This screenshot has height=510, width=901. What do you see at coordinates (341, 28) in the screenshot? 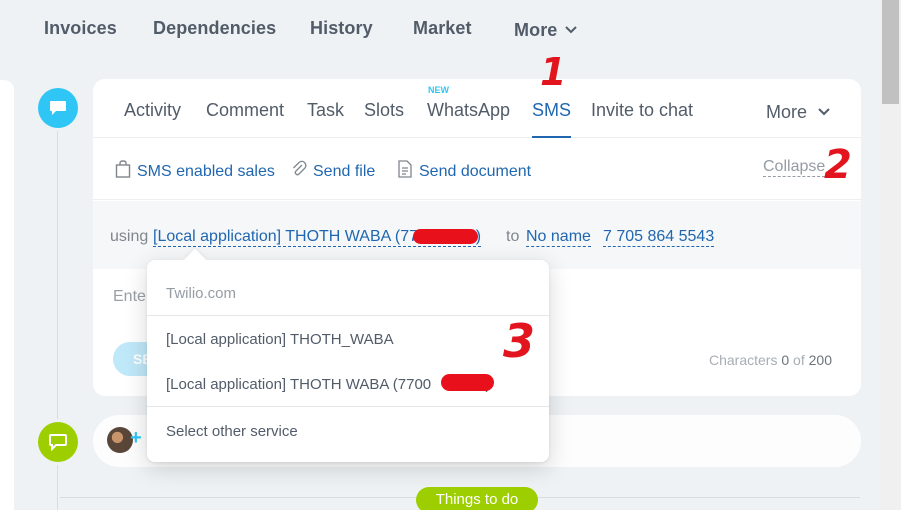
I see `nav-history: History` at bounding box center [341, 28].